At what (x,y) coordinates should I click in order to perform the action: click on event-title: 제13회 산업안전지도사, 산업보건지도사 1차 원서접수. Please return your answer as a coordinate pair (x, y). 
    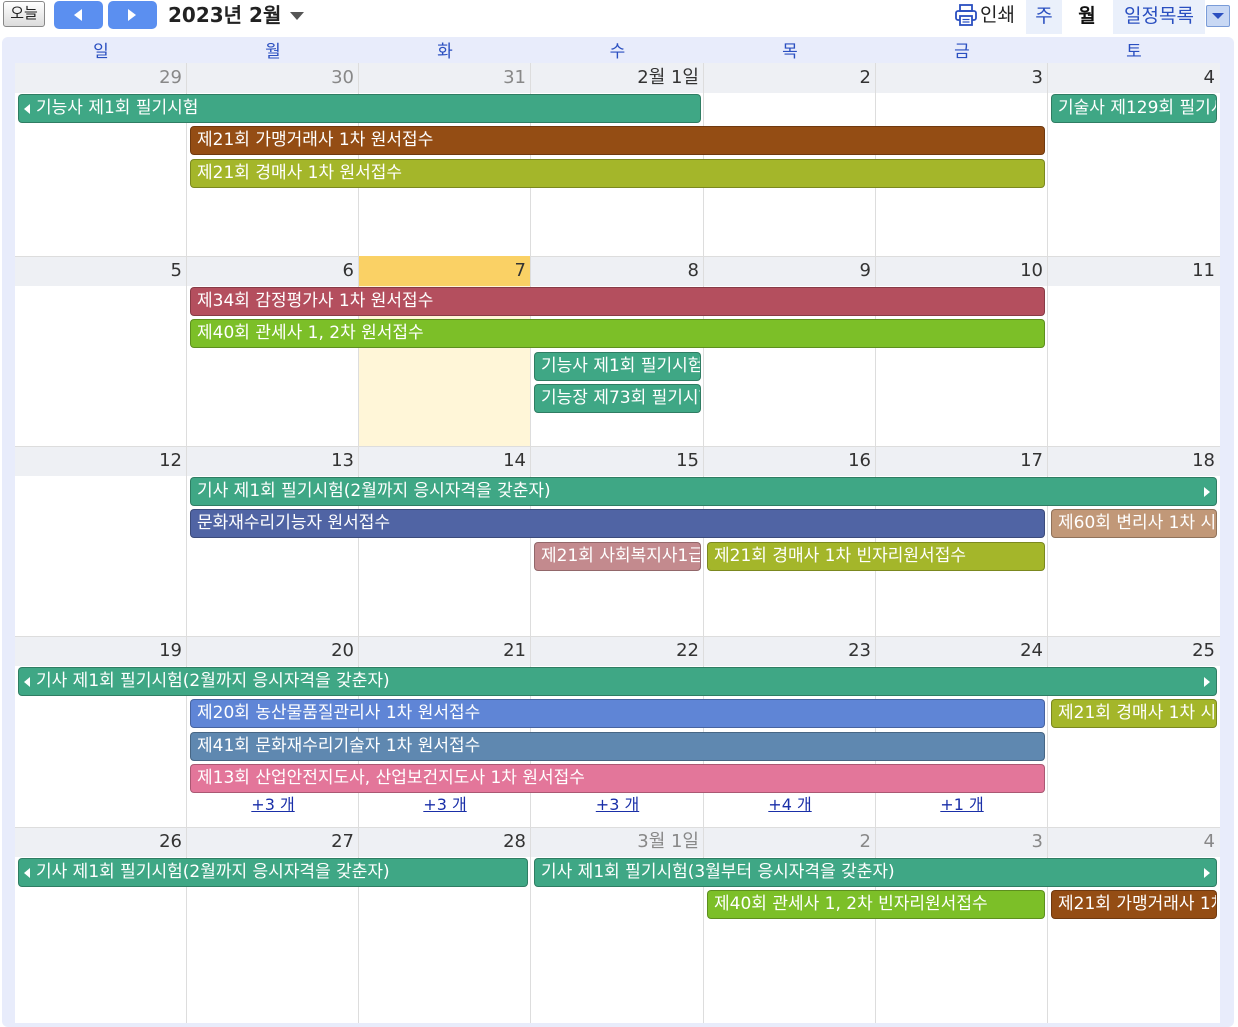
    Looking at the image, I should click on (391, 778).